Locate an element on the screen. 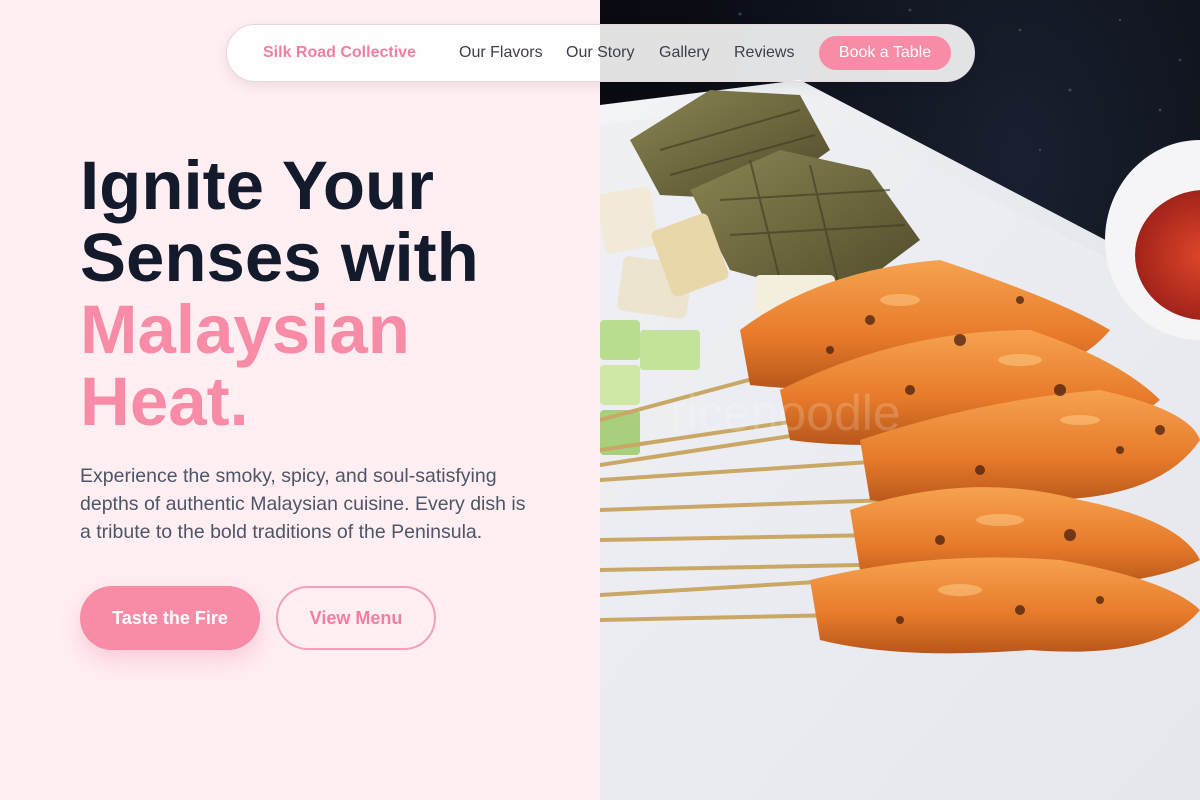 The image size is (1200, 800). taste-the-fire-button: Taste the Fire is located at coordinates (170, 618).